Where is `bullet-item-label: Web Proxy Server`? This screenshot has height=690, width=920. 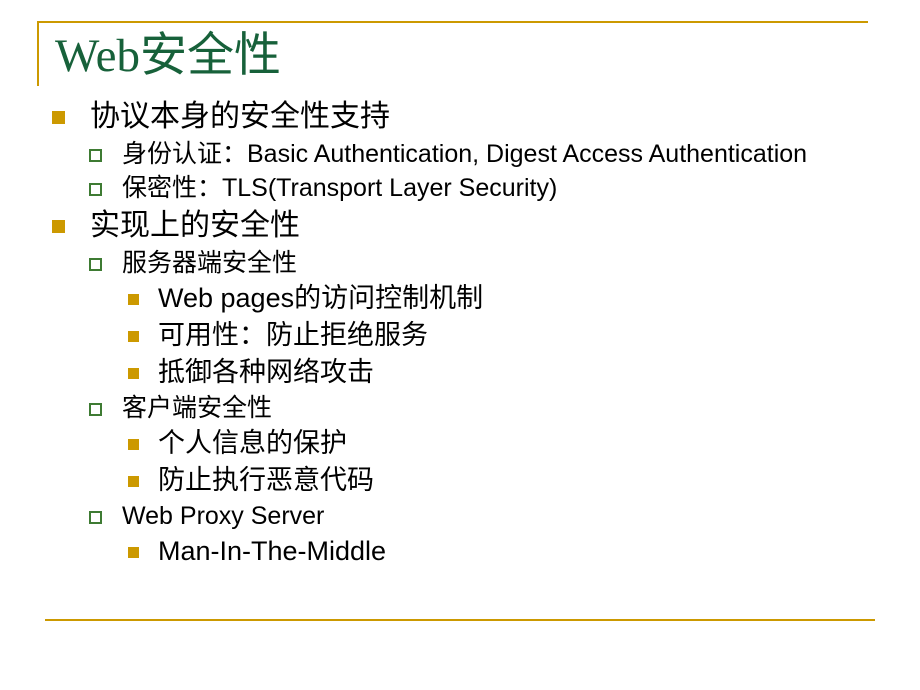 bullet-item-label: Web Proxy Server is located at coordinates (223, 516).